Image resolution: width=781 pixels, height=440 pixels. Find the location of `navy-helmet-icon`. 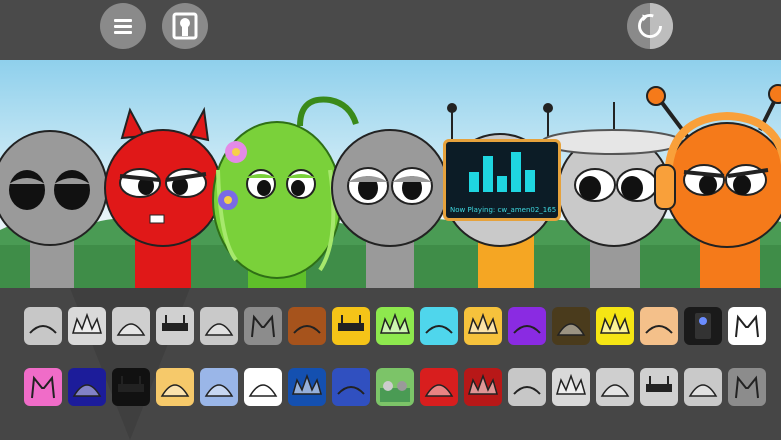

navy-helmet-icon is located at coordinates (87, 390).